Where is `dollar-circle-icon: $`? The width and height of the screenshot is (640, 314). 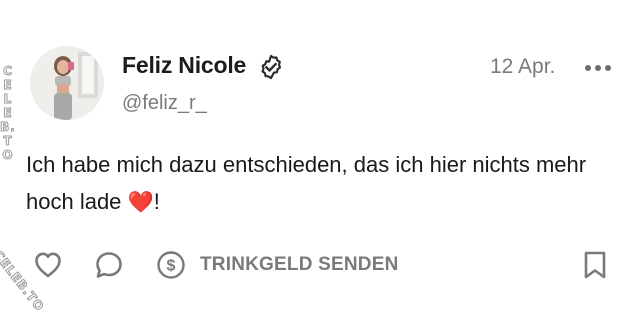
dollar-circle-icon: $ is located at coordinates (171, 265).